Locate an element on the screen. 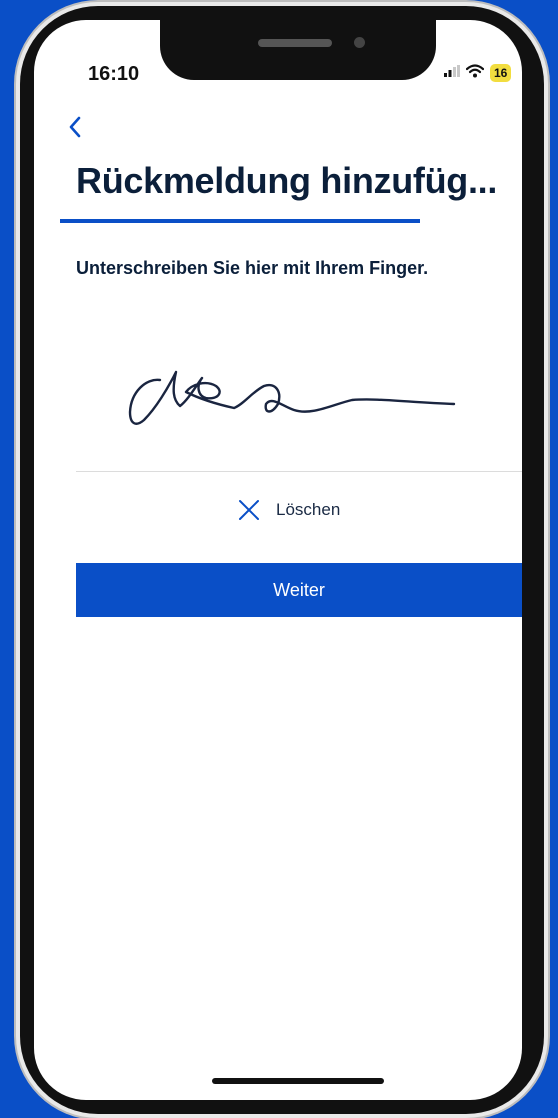 Image resolution: width=558 pixels, height=1118 pixels. title-underline is located at coordinates (240, 221).